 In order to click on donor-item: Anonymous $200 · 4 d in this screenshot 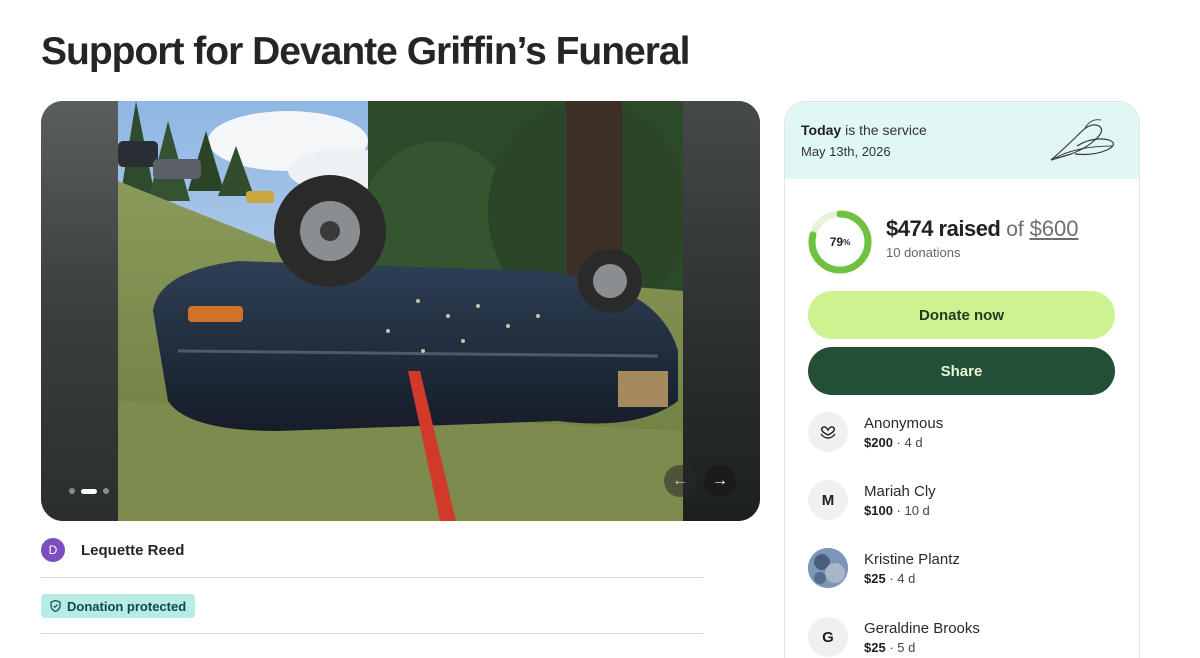, I will do `click(875, 432)`.